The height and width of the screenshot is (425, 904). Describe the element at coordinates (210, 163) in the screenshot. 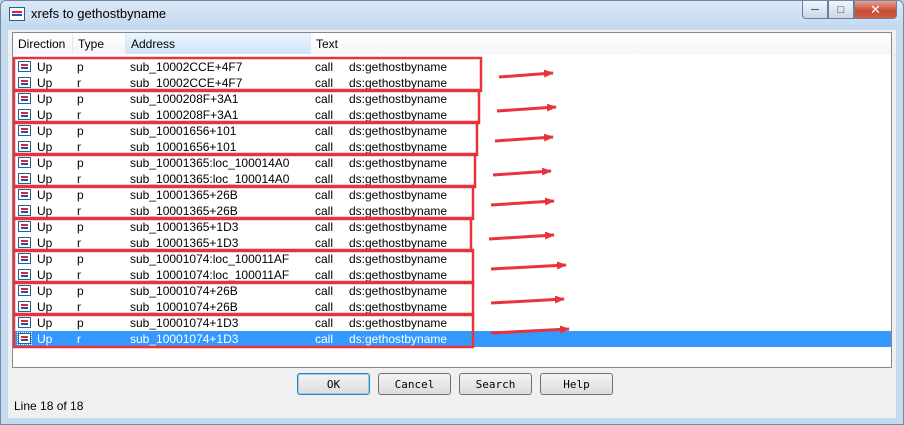

I see `address-cell: sub_10001365:loc_100014A0` at that location.